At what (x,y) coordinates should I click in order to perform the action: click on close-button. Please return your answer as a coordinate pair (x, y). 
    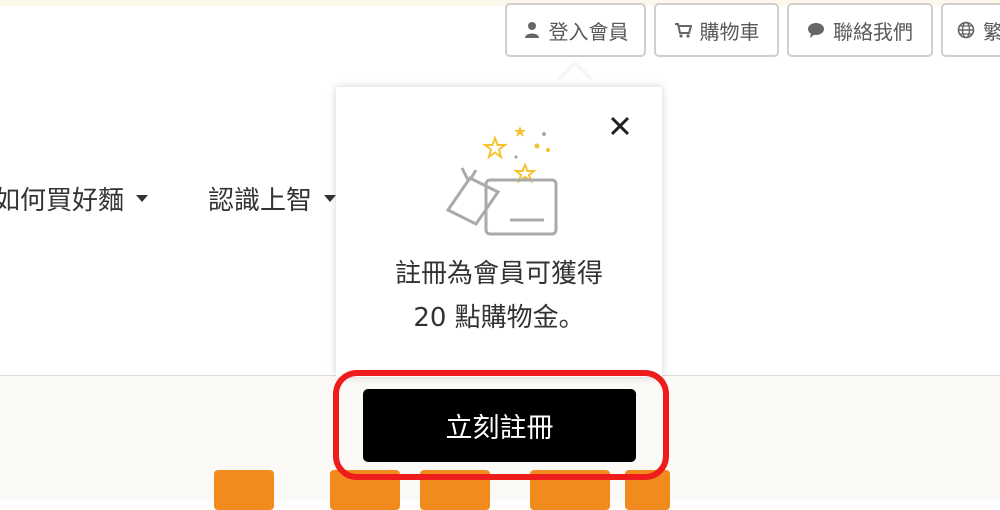
    Looking at the image, I should click on (620, 126).